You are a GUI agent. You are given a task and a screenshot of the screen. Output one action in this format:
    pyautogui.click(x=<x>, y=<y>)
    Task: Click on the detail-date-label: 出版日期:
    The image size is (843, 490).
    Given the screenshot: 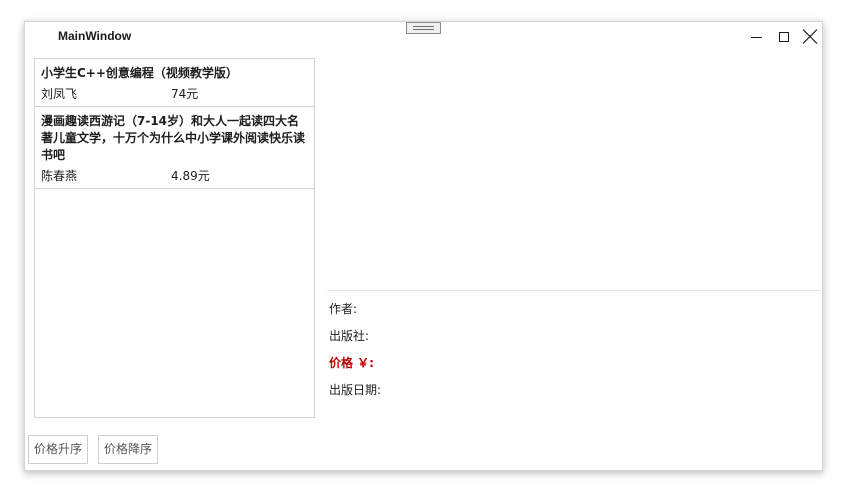 What is the action you would take?
    pyautogui.click(x=355, y=390)
    